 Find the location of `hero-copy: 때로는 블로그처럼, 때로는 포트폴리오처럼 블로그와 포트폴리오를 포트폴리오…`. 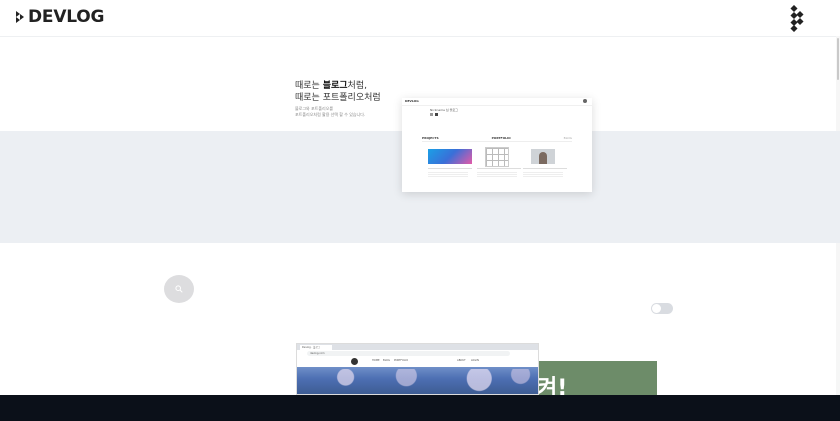

hero-copy: 때로는 블로그처럼, 때로는 포트폴리오처럼 블로그와 포트폴리오를 포트폴리오… is located at coordinates (355, 99).